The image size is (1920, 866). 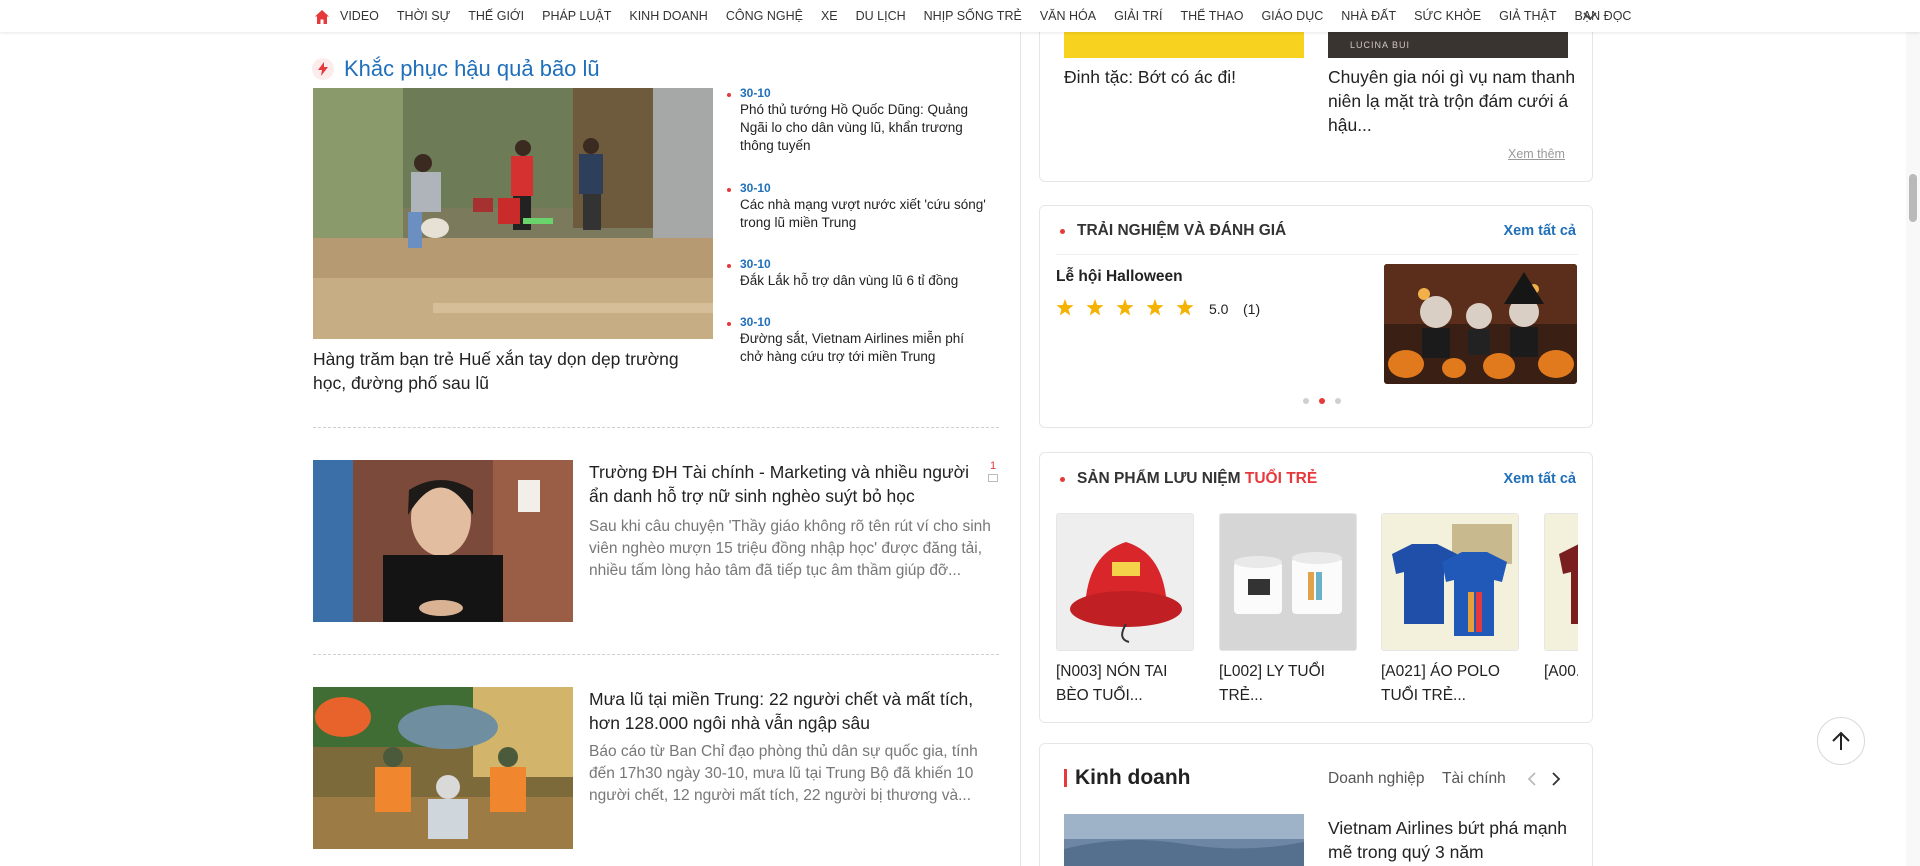 What do you see at coordinates (881, 16) in the screenshot?
I see `nav-item-du-lich: DU LỊCH` at bounding box center [881, 16].